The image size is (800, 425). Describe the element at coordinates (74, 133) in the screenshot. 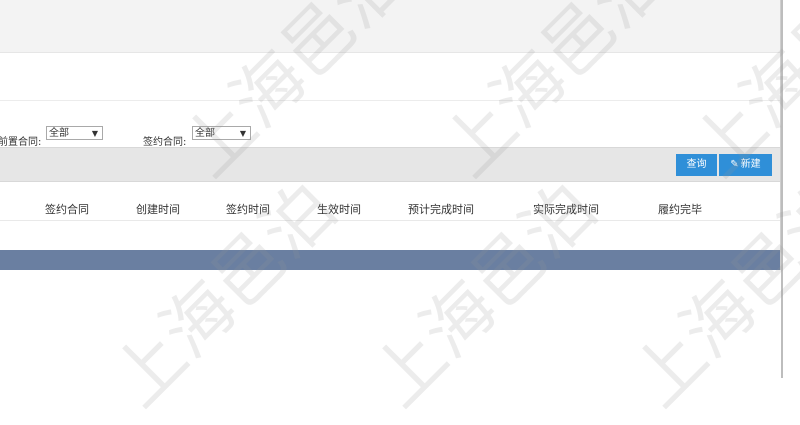

I see `pre-contract-select: 全部 ▼` at that location.